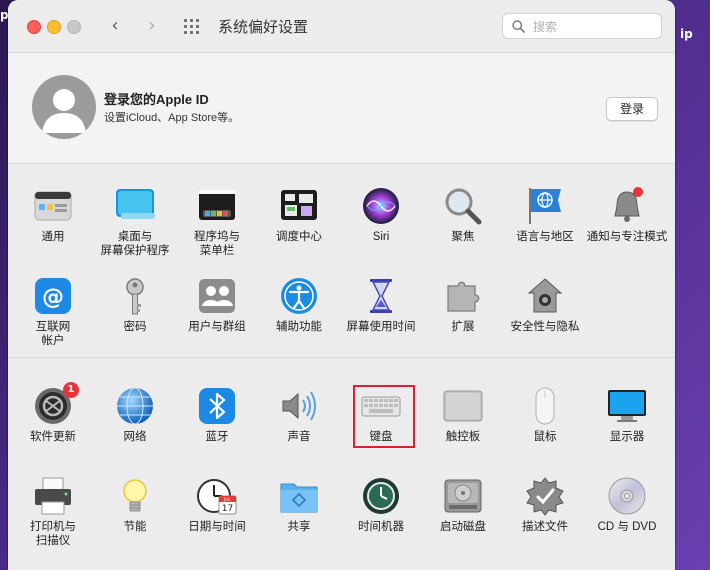 The image size is (710, 570). I want to click on pref-general: 通用, so click(53, 215).